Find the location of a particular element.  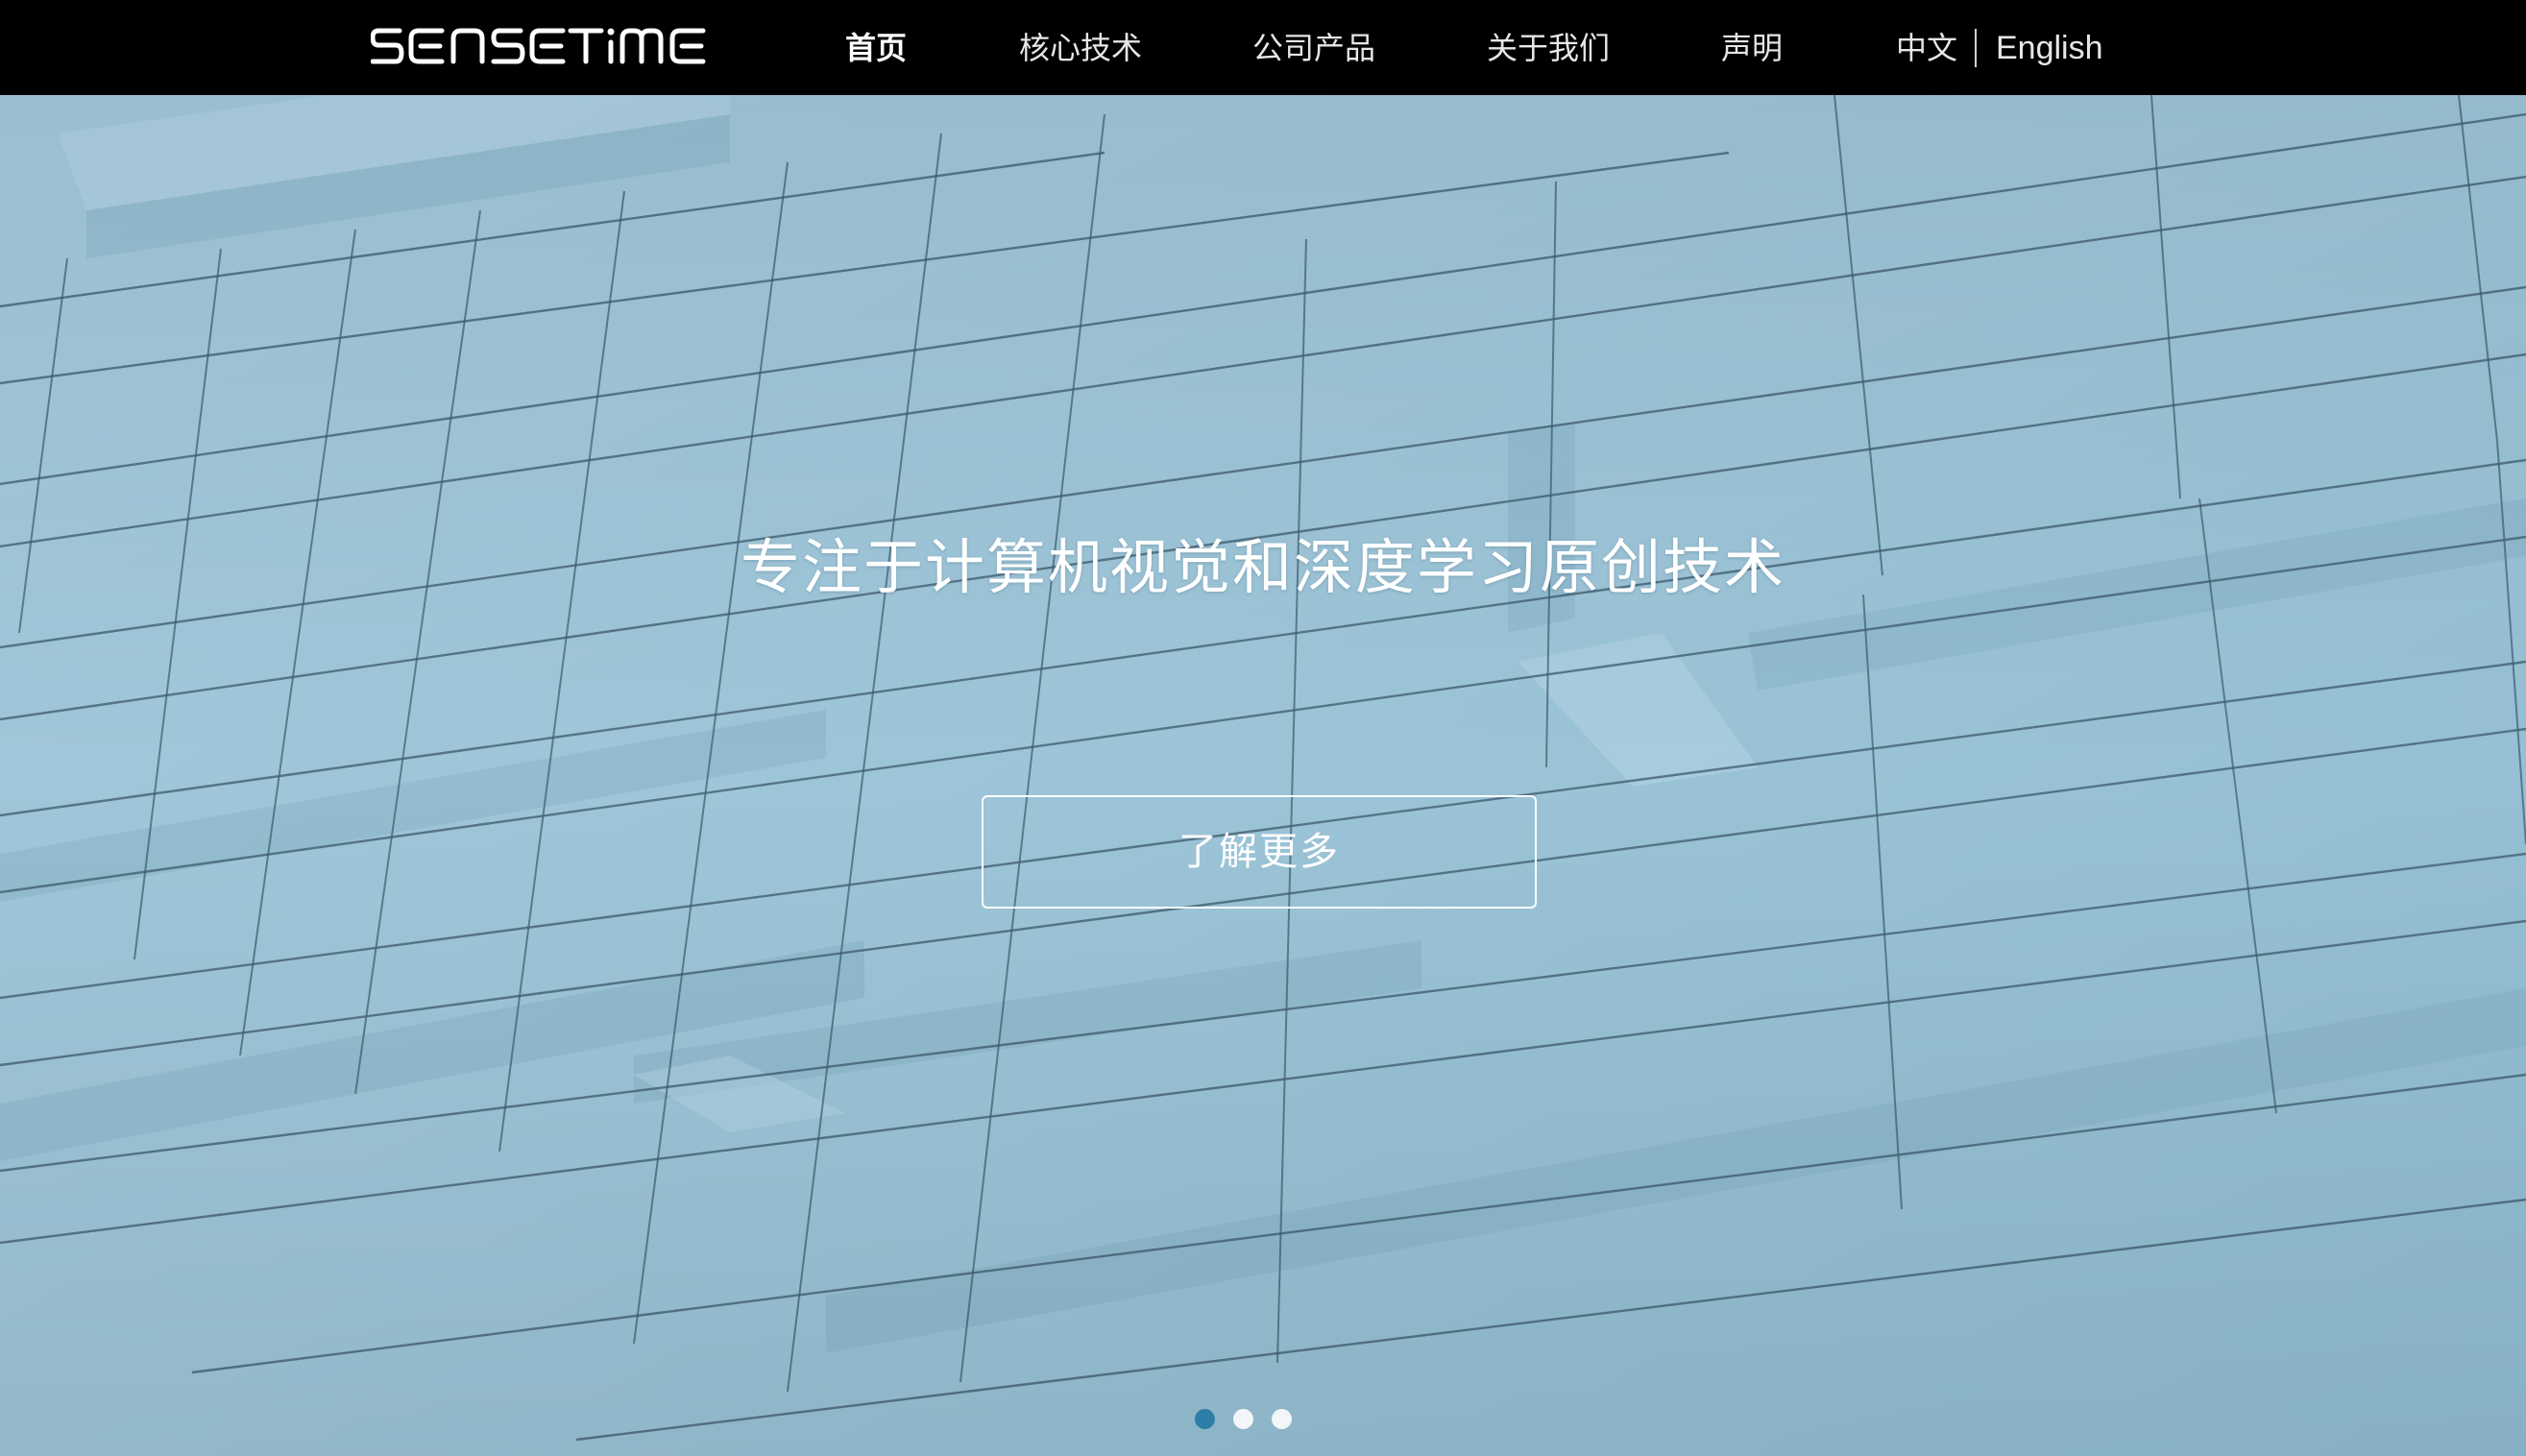

nav-item-statement: 声明 is located at coordinates (1752, 48).